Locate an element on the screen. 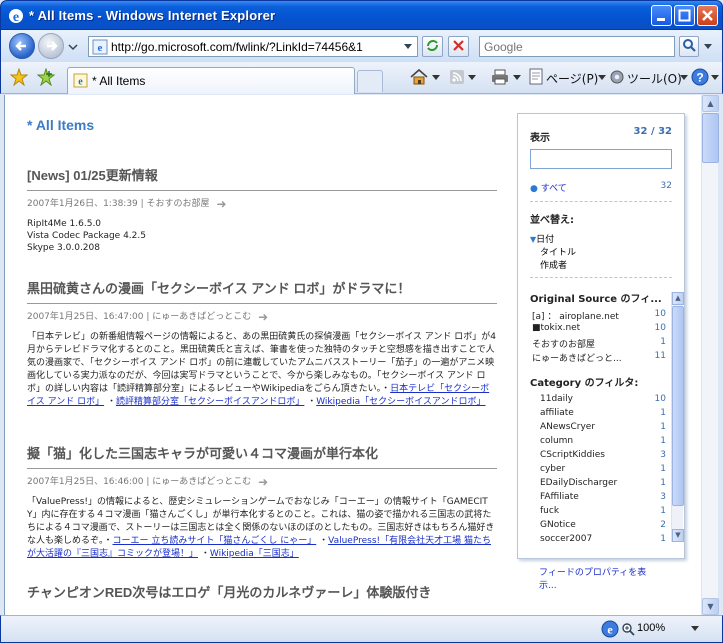 This screenshot has width=723, height=643. category-count: 1 is located at coordinates (663, 511).